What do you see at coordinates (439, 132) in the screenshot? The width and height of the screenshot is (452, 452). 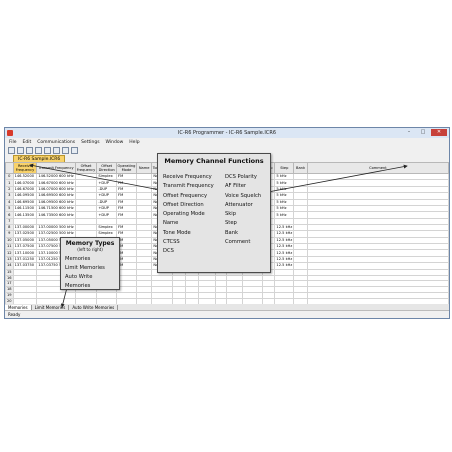 I see `close-button: ✕` at bounding box center [439, 132].